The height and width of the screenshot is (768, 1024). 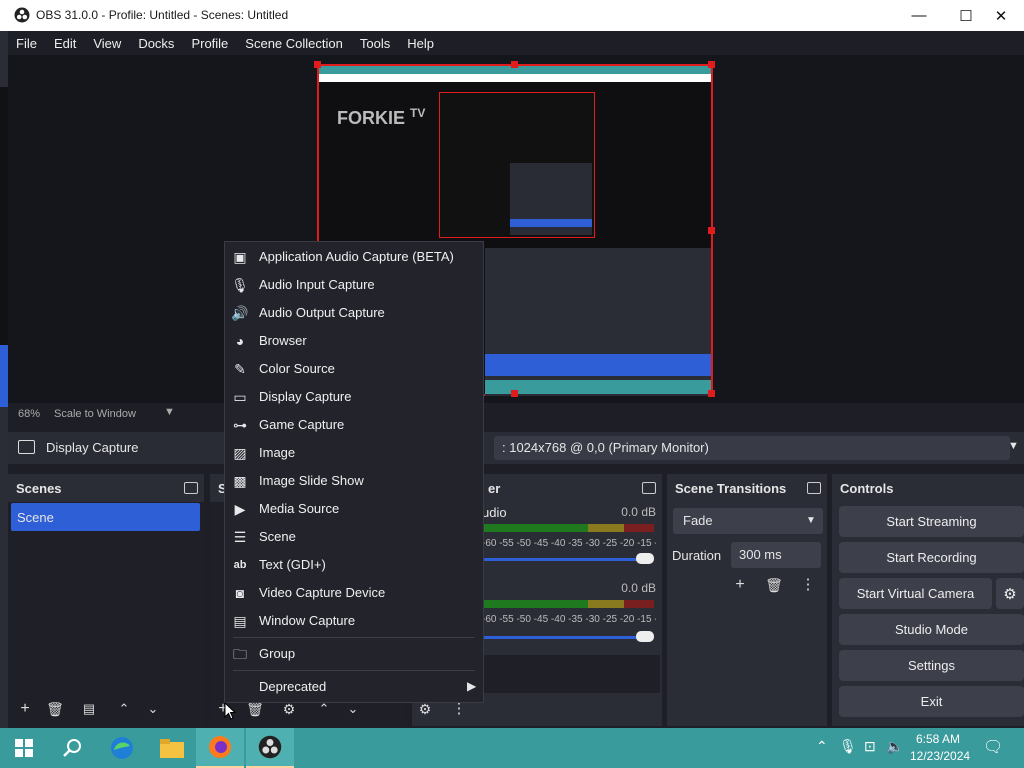 What do you see at coordinates (220, 748) in the screenshot?
I see `firefox-icon` at bounding box center [220, 748].